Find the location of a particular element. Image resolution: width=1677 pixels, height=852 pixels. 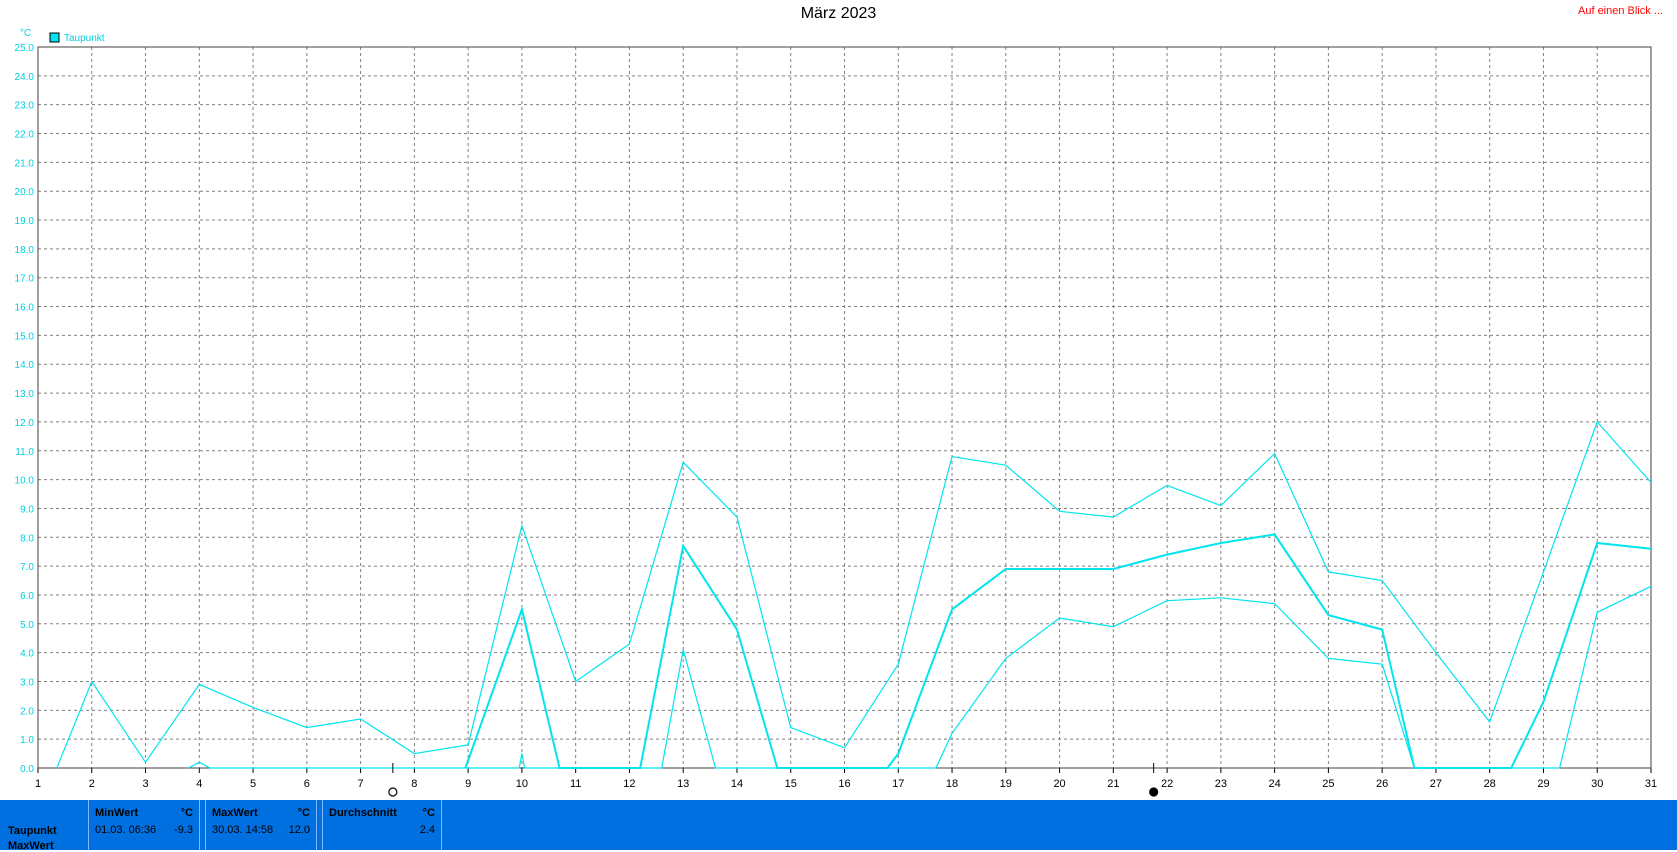

legend: Taupunkt °C is located at coordinates (62, 36).